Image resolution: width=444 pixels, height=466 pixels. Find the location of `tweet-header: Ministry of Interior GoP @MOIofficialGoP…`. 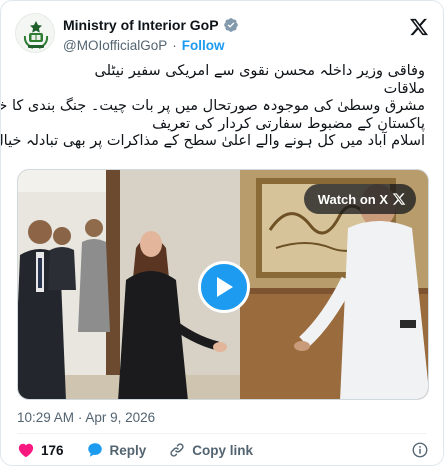

tweet-header: Ministry of Interior GoP @MOIofficialGoP… is located at coordinates (222, 35).